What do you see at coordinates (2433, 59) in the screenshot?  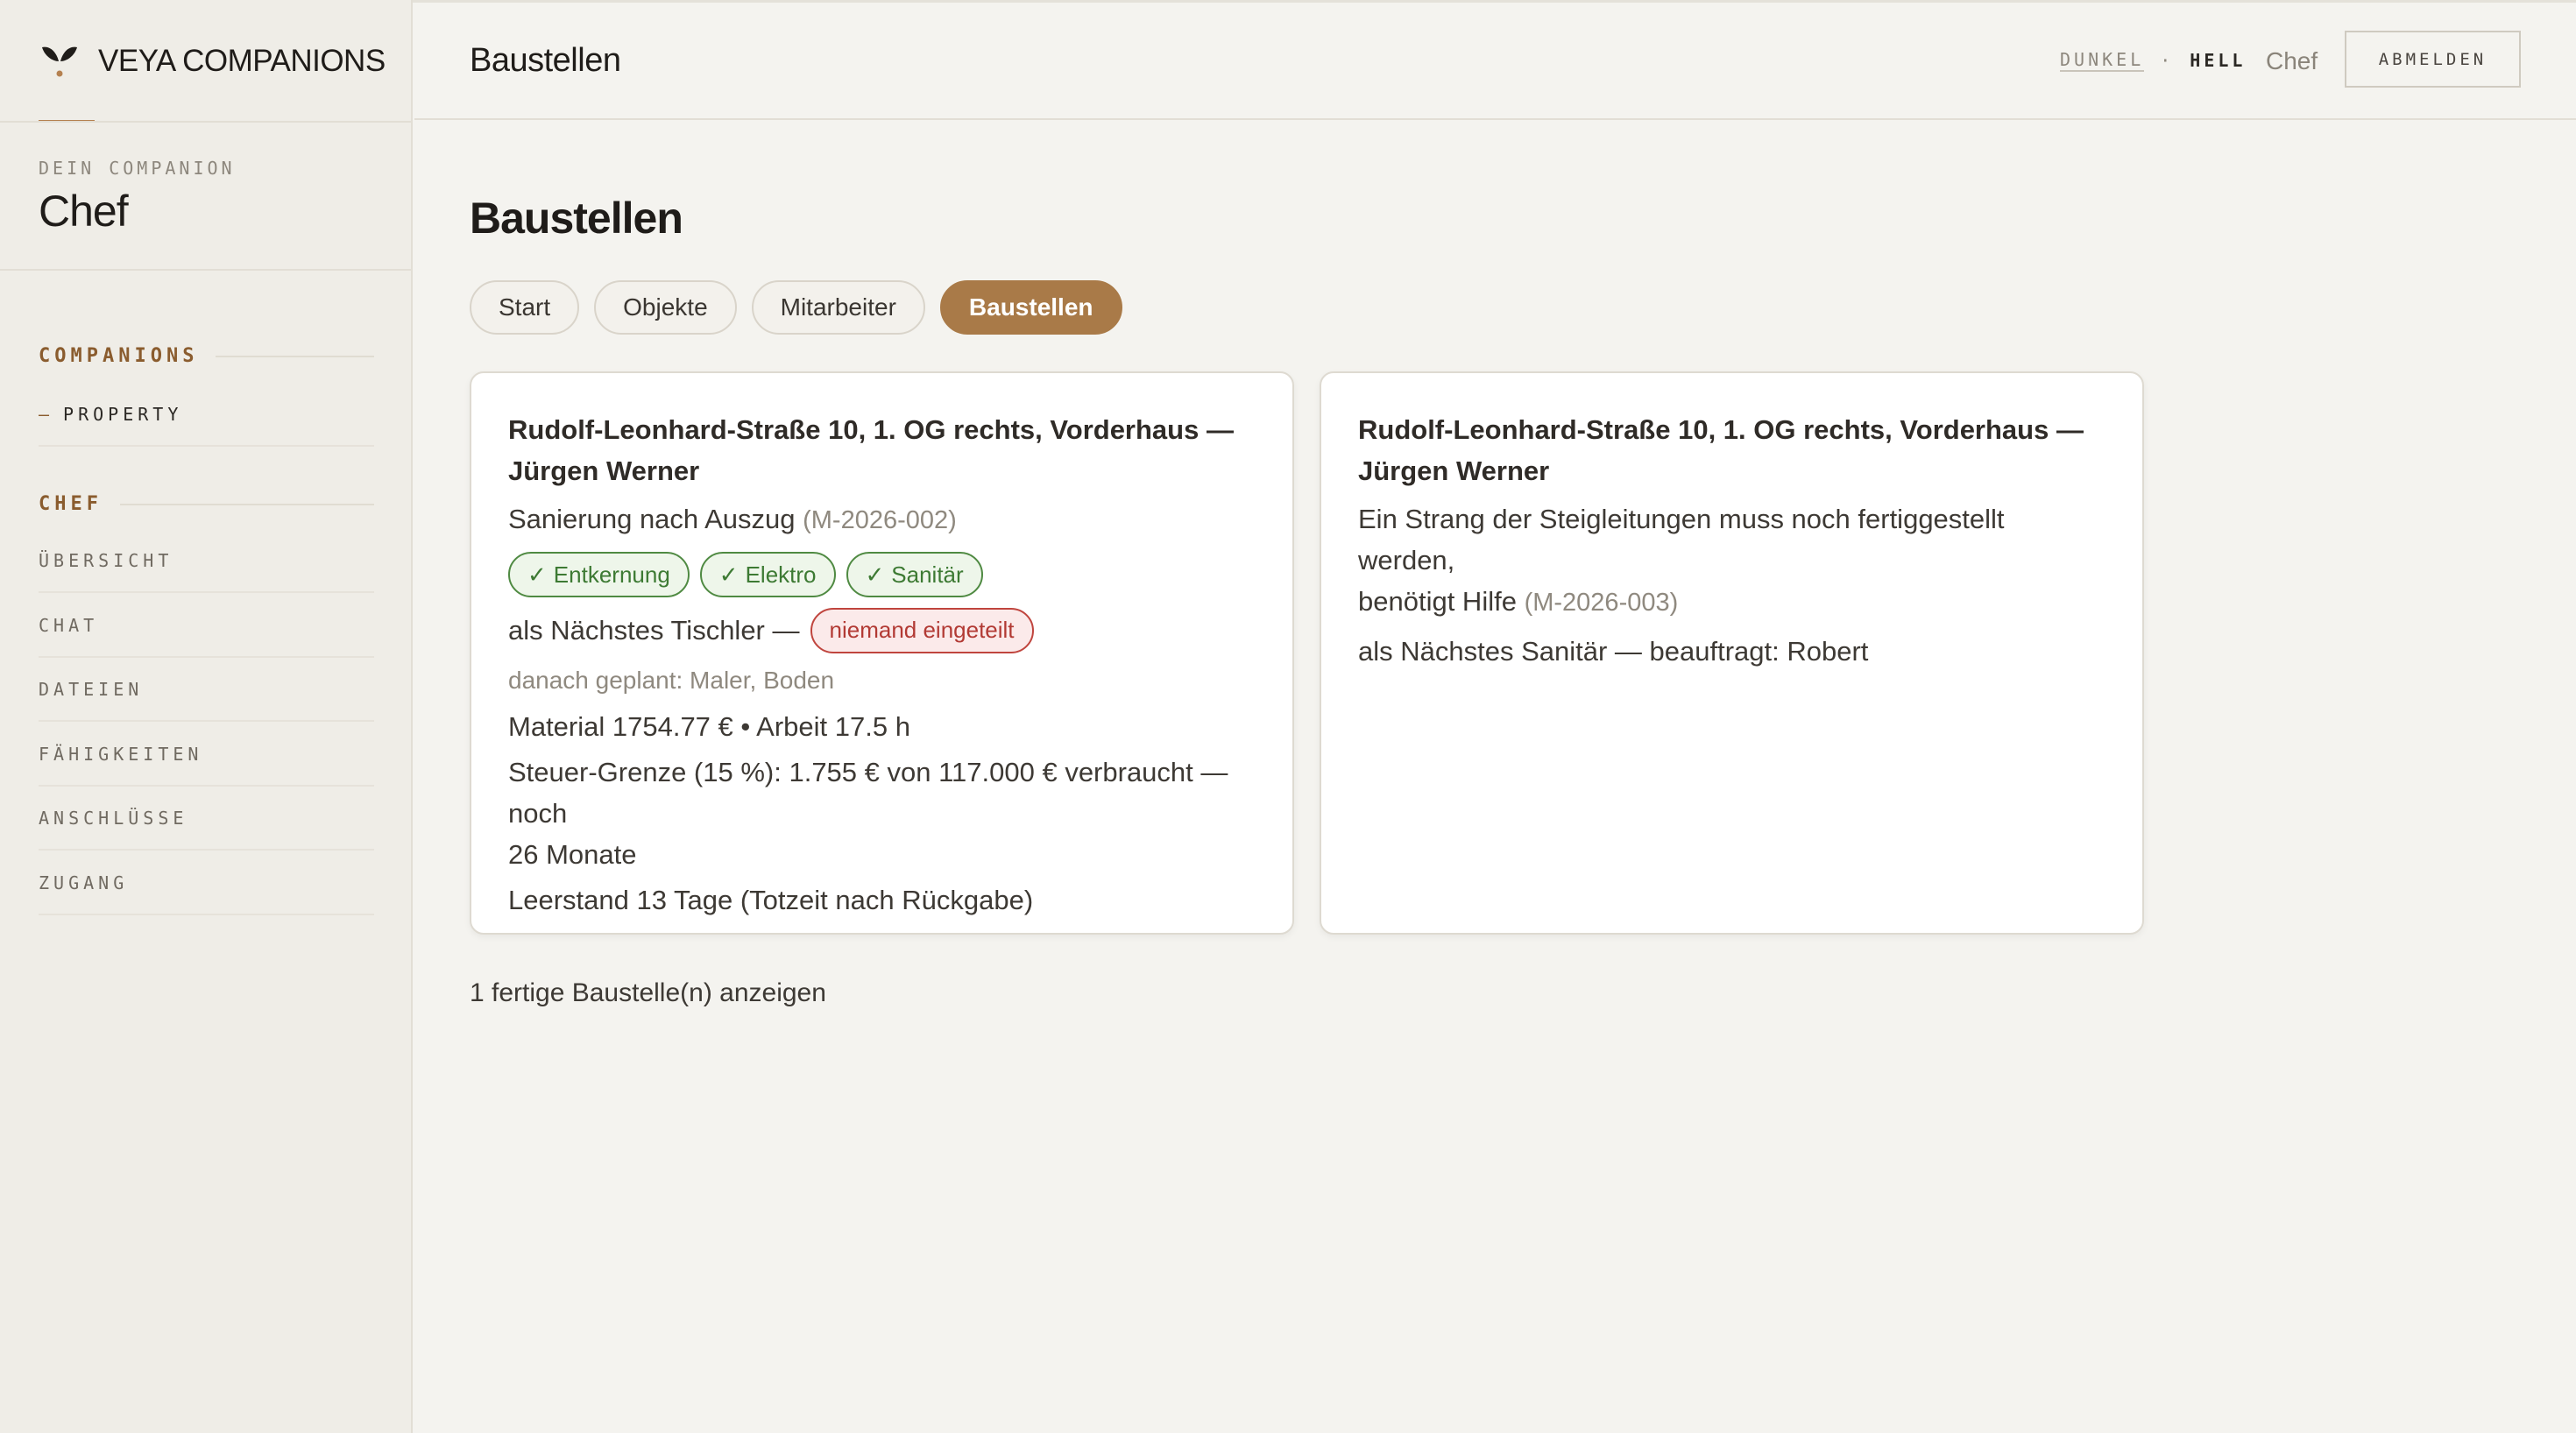 I see `logout-button: ABMELDEN` at bounding box center [2433, 59].